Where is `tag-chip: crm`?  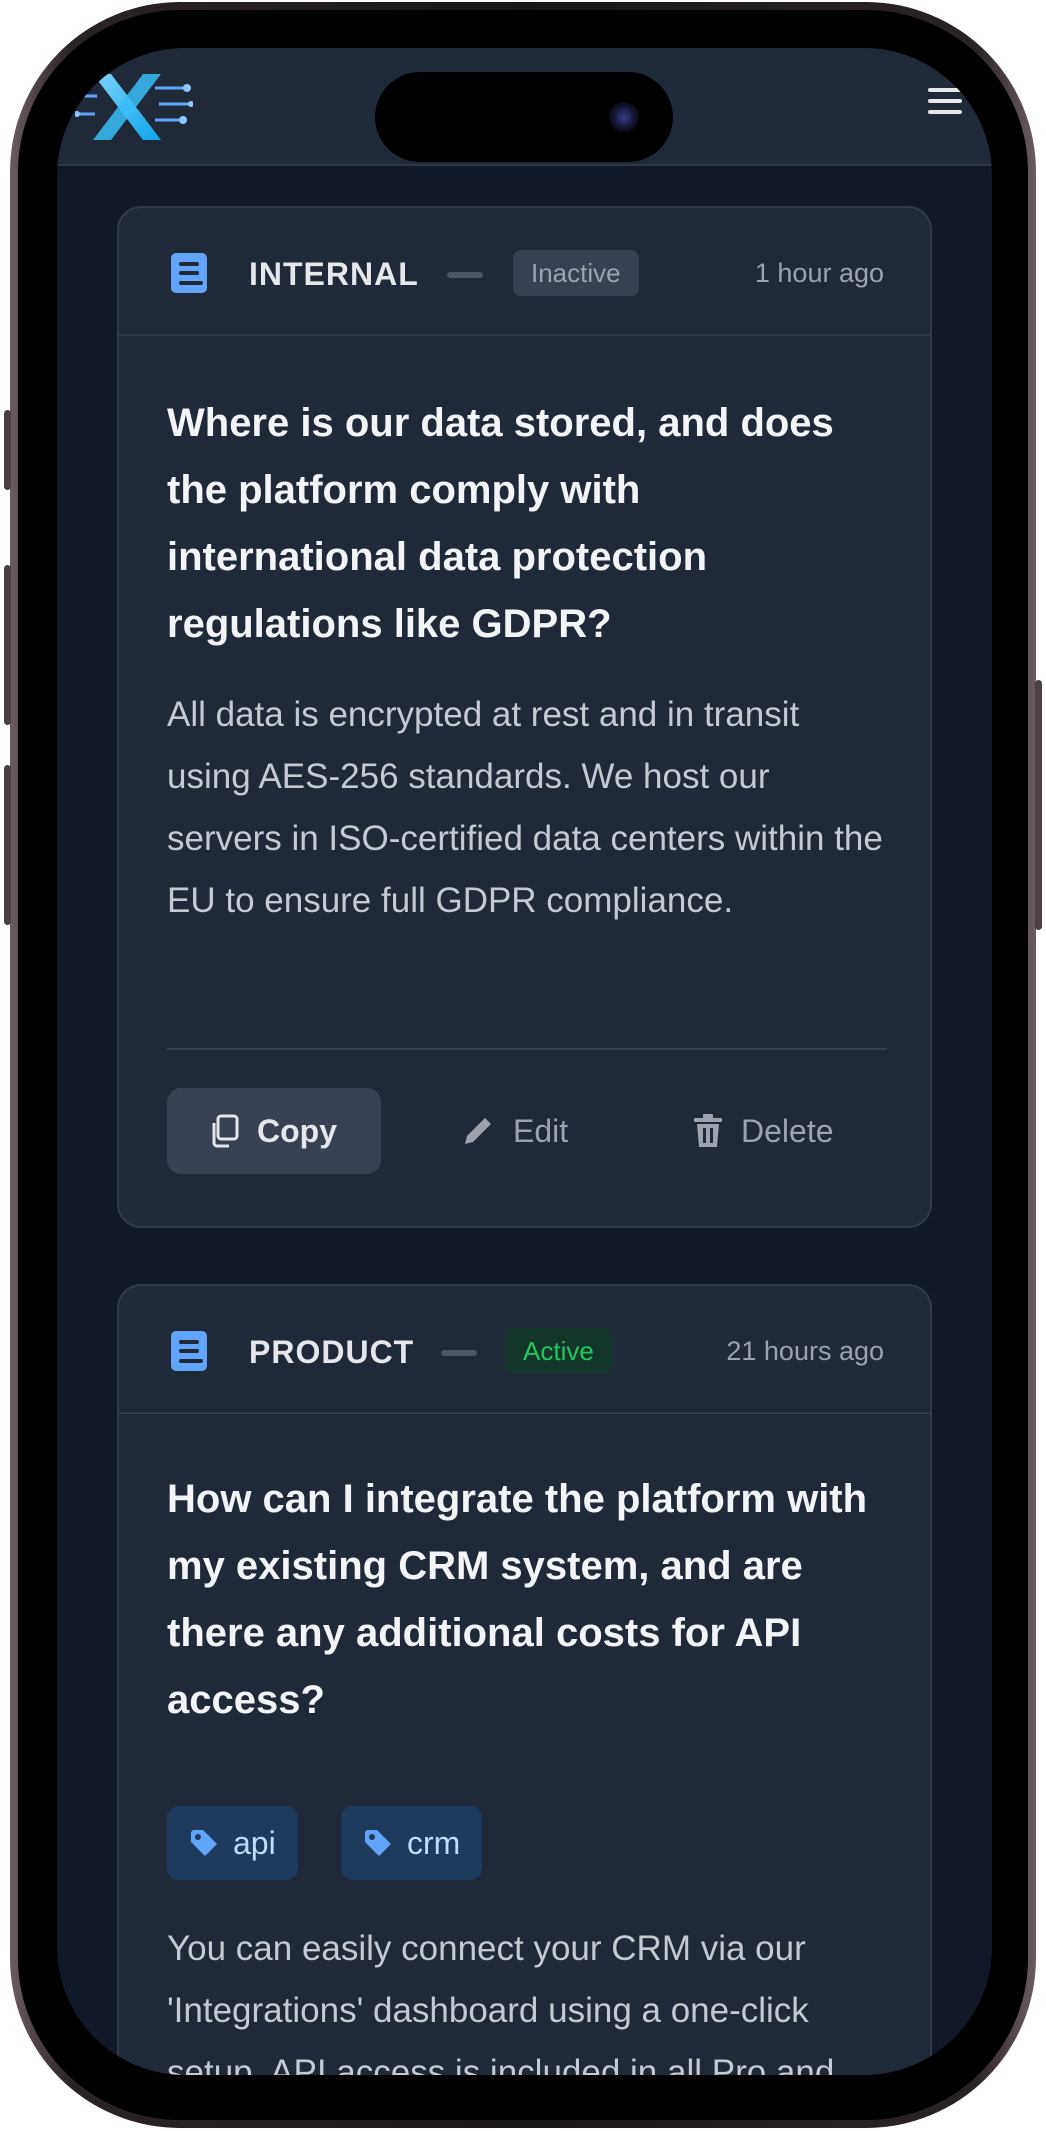 tag-chip: crm is located at coordinates (412, 1843).